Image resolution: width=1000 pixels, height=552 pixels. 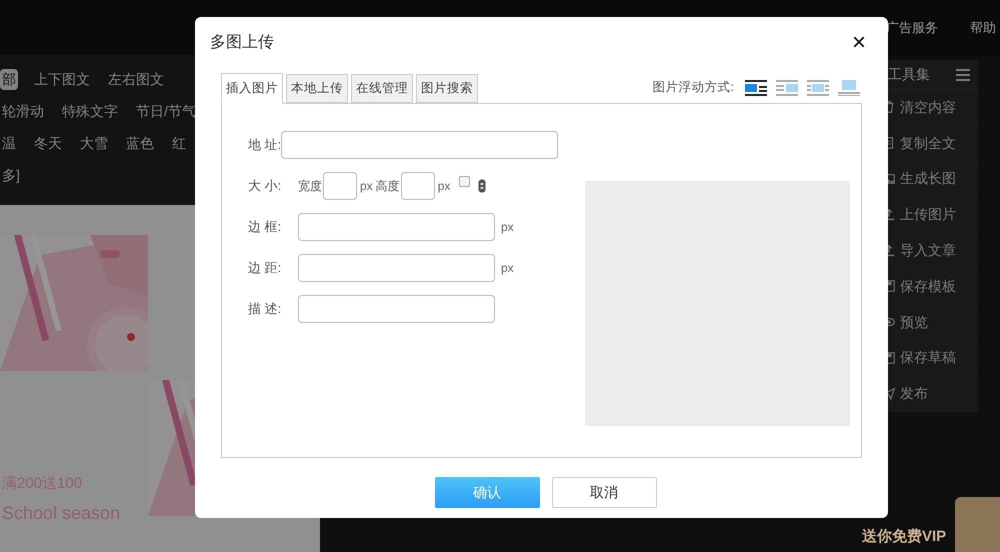 I want to click on style-tag: 大雪, so click(x=94, y=143).